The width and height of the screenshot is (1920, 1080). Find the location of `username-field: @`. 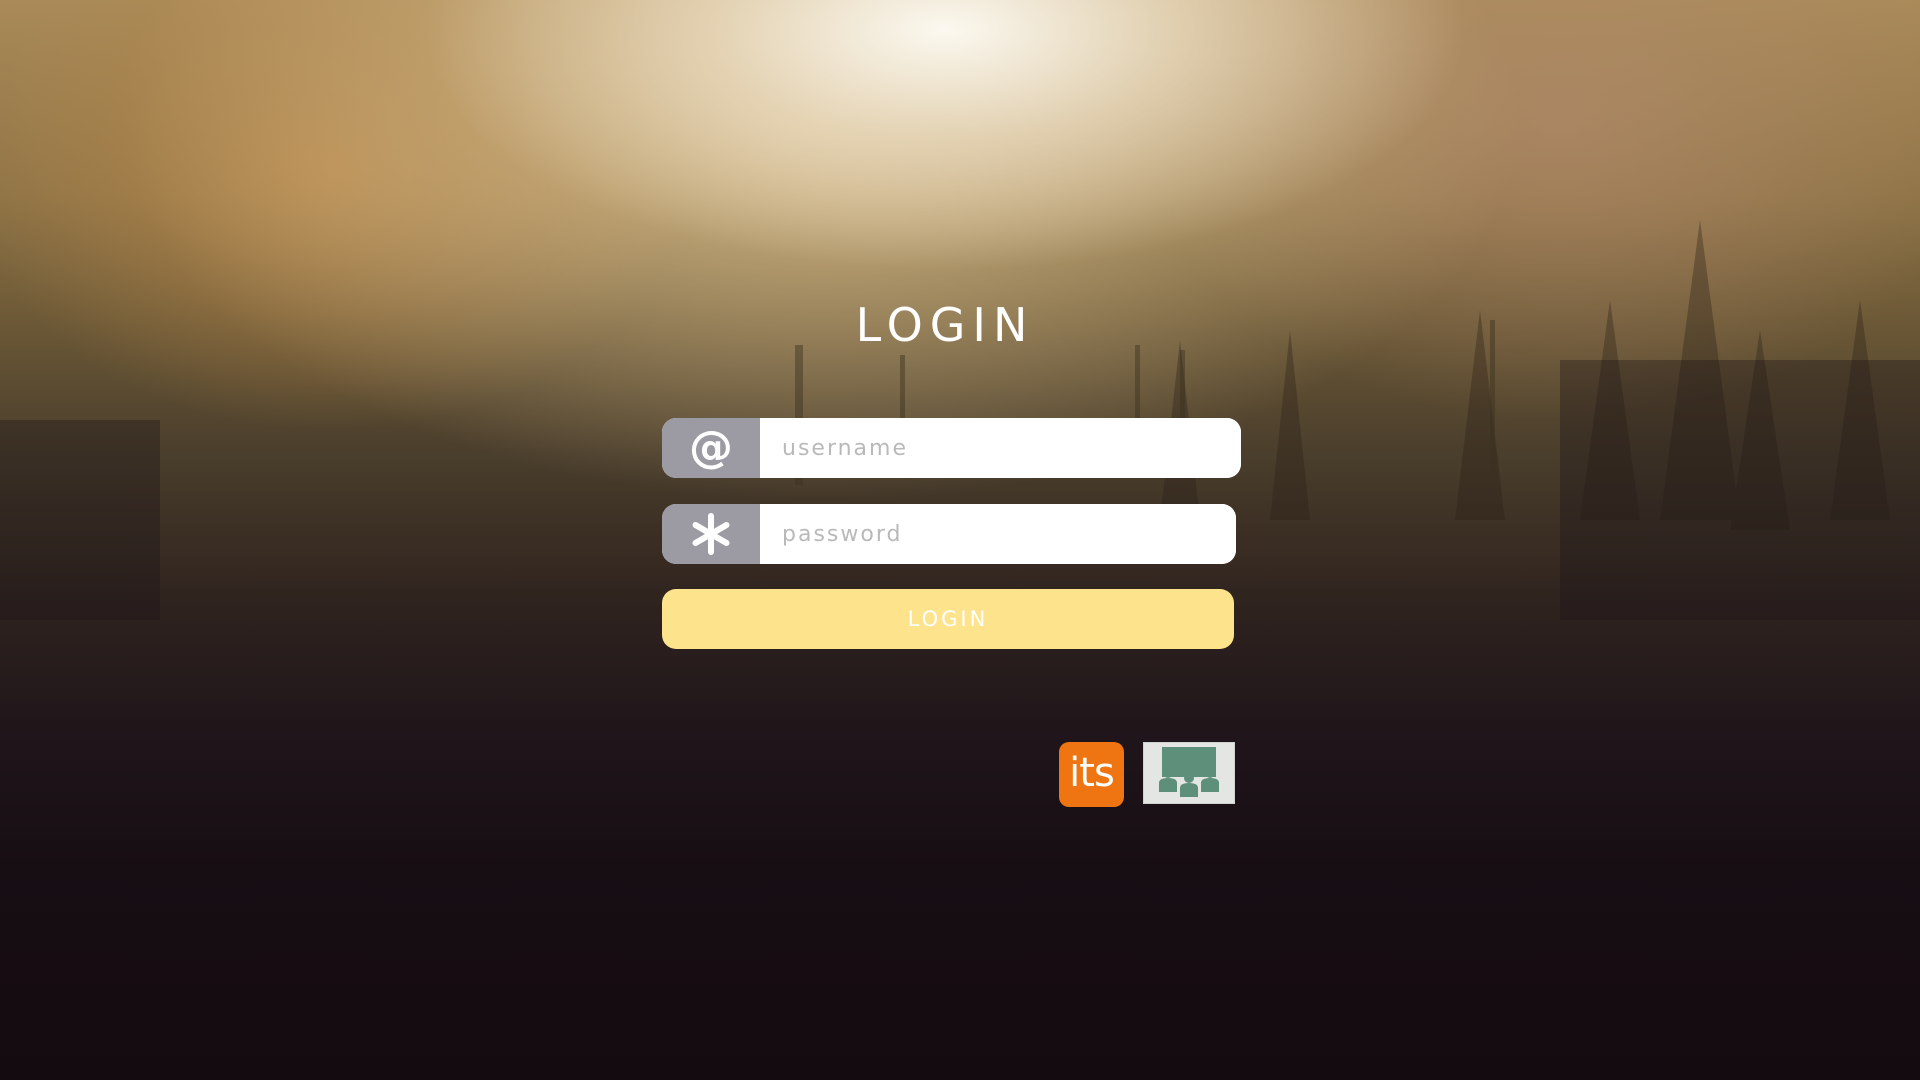

username-field: @ is located at coordinates (951, 448).